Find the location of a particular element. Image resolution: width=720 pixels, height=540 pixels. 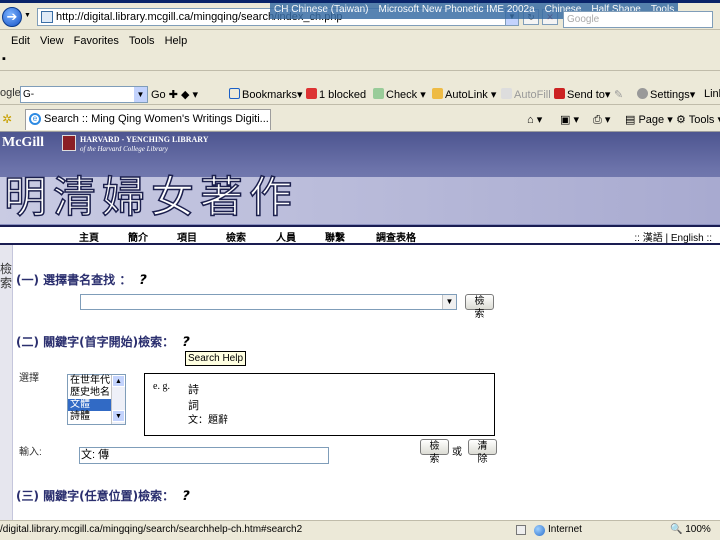

print-icon: ⎙ ▾ is located at coordinates (601, 120).